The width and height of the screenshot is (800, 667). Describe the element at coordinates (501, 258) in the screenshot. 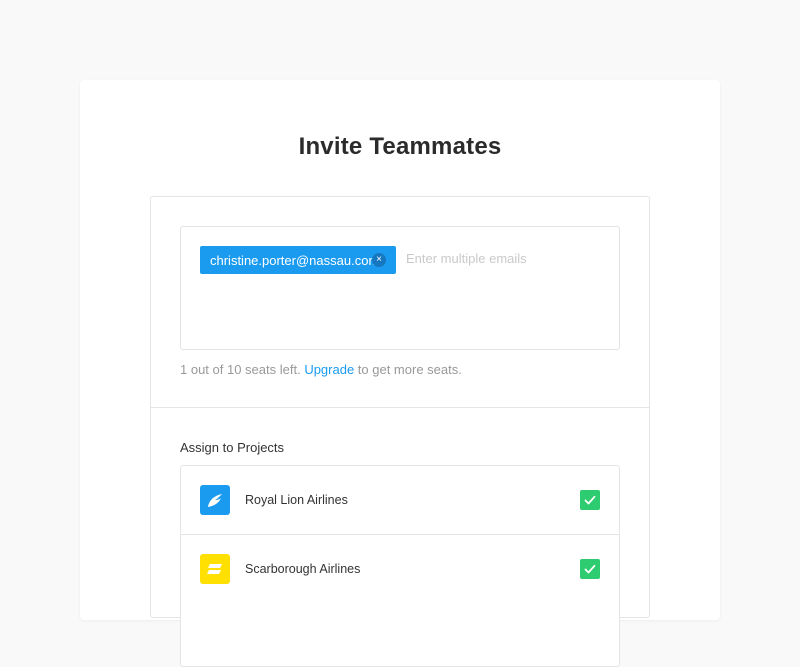

I see `email-input` at that location.